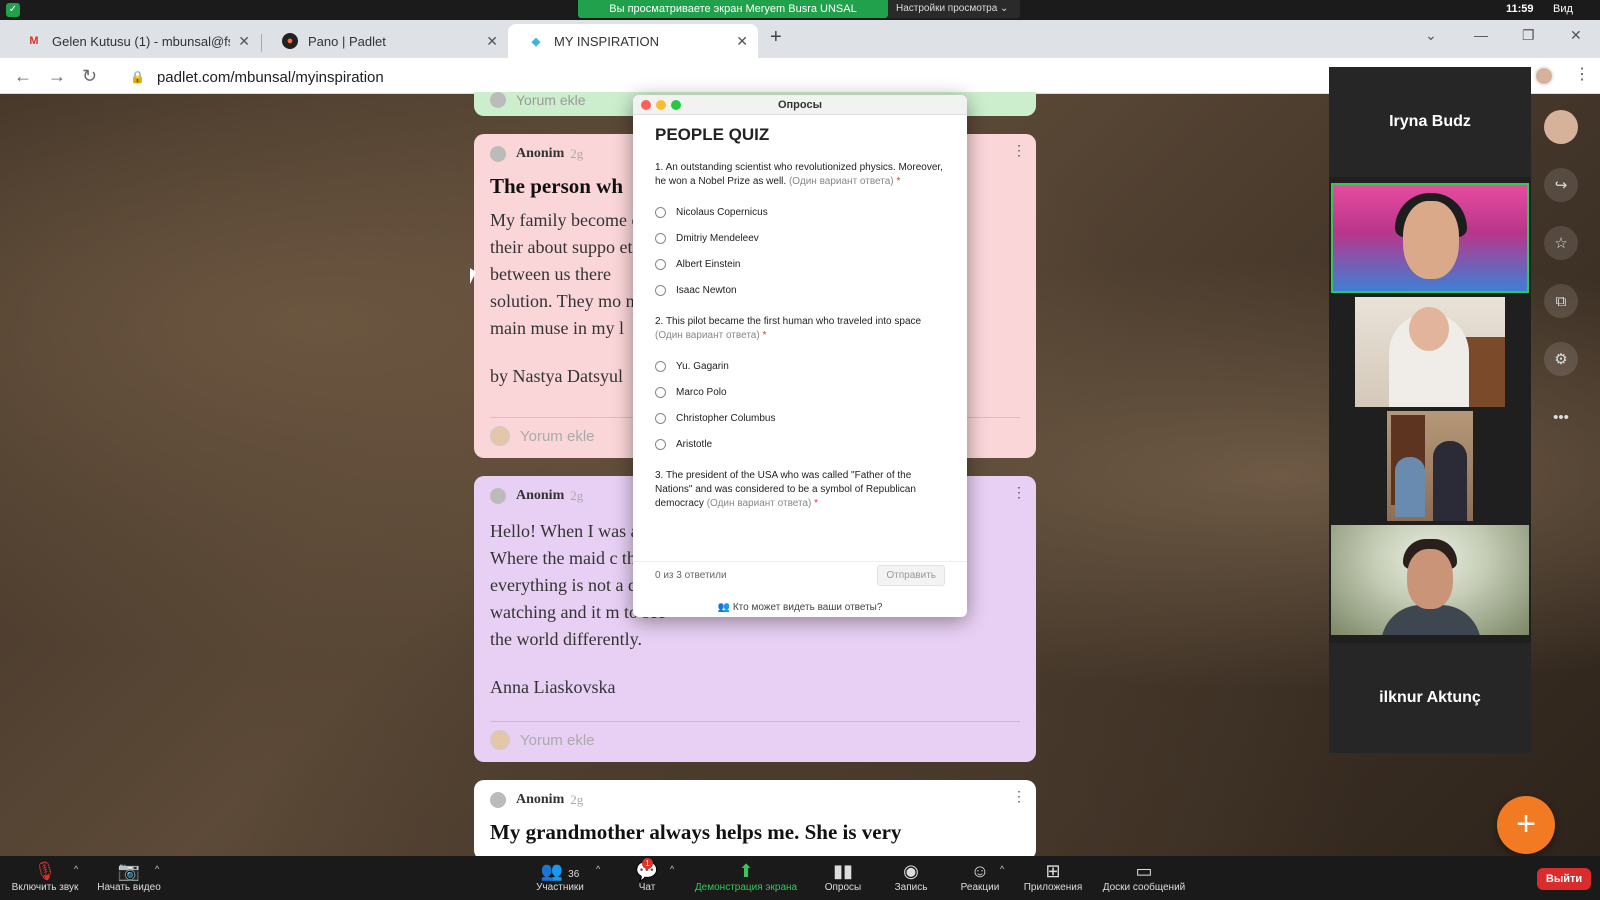  Describe the element at coordinates (676, 105) in the screenshot. I see `maximize-icon` at that location.